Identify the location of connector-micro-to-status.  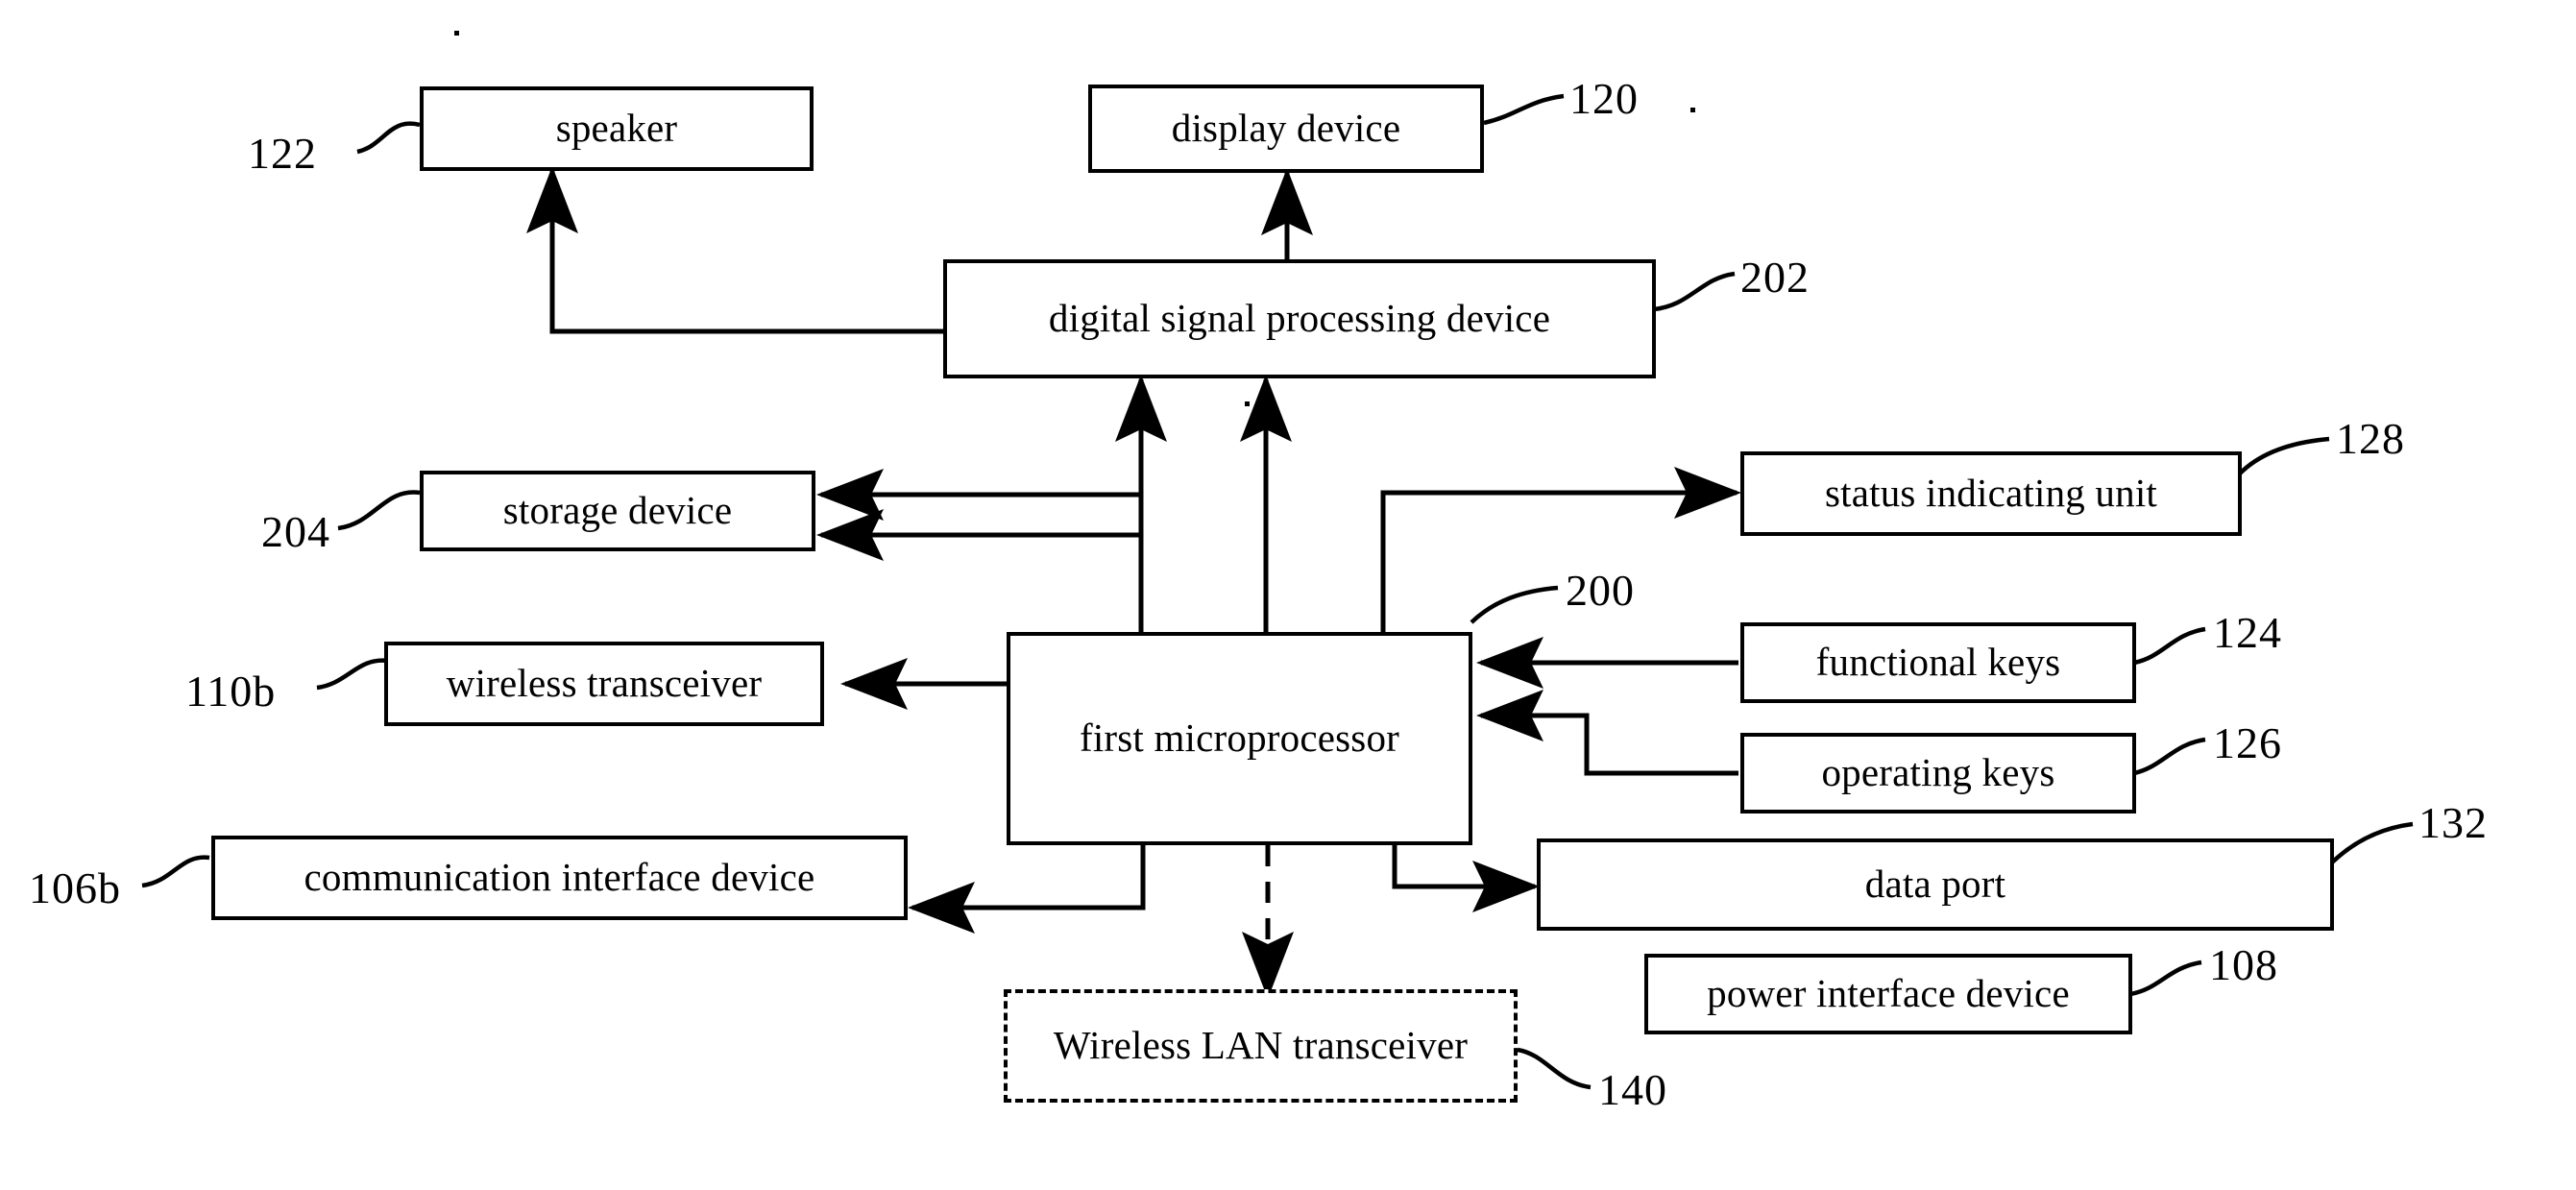
(1560, 551).